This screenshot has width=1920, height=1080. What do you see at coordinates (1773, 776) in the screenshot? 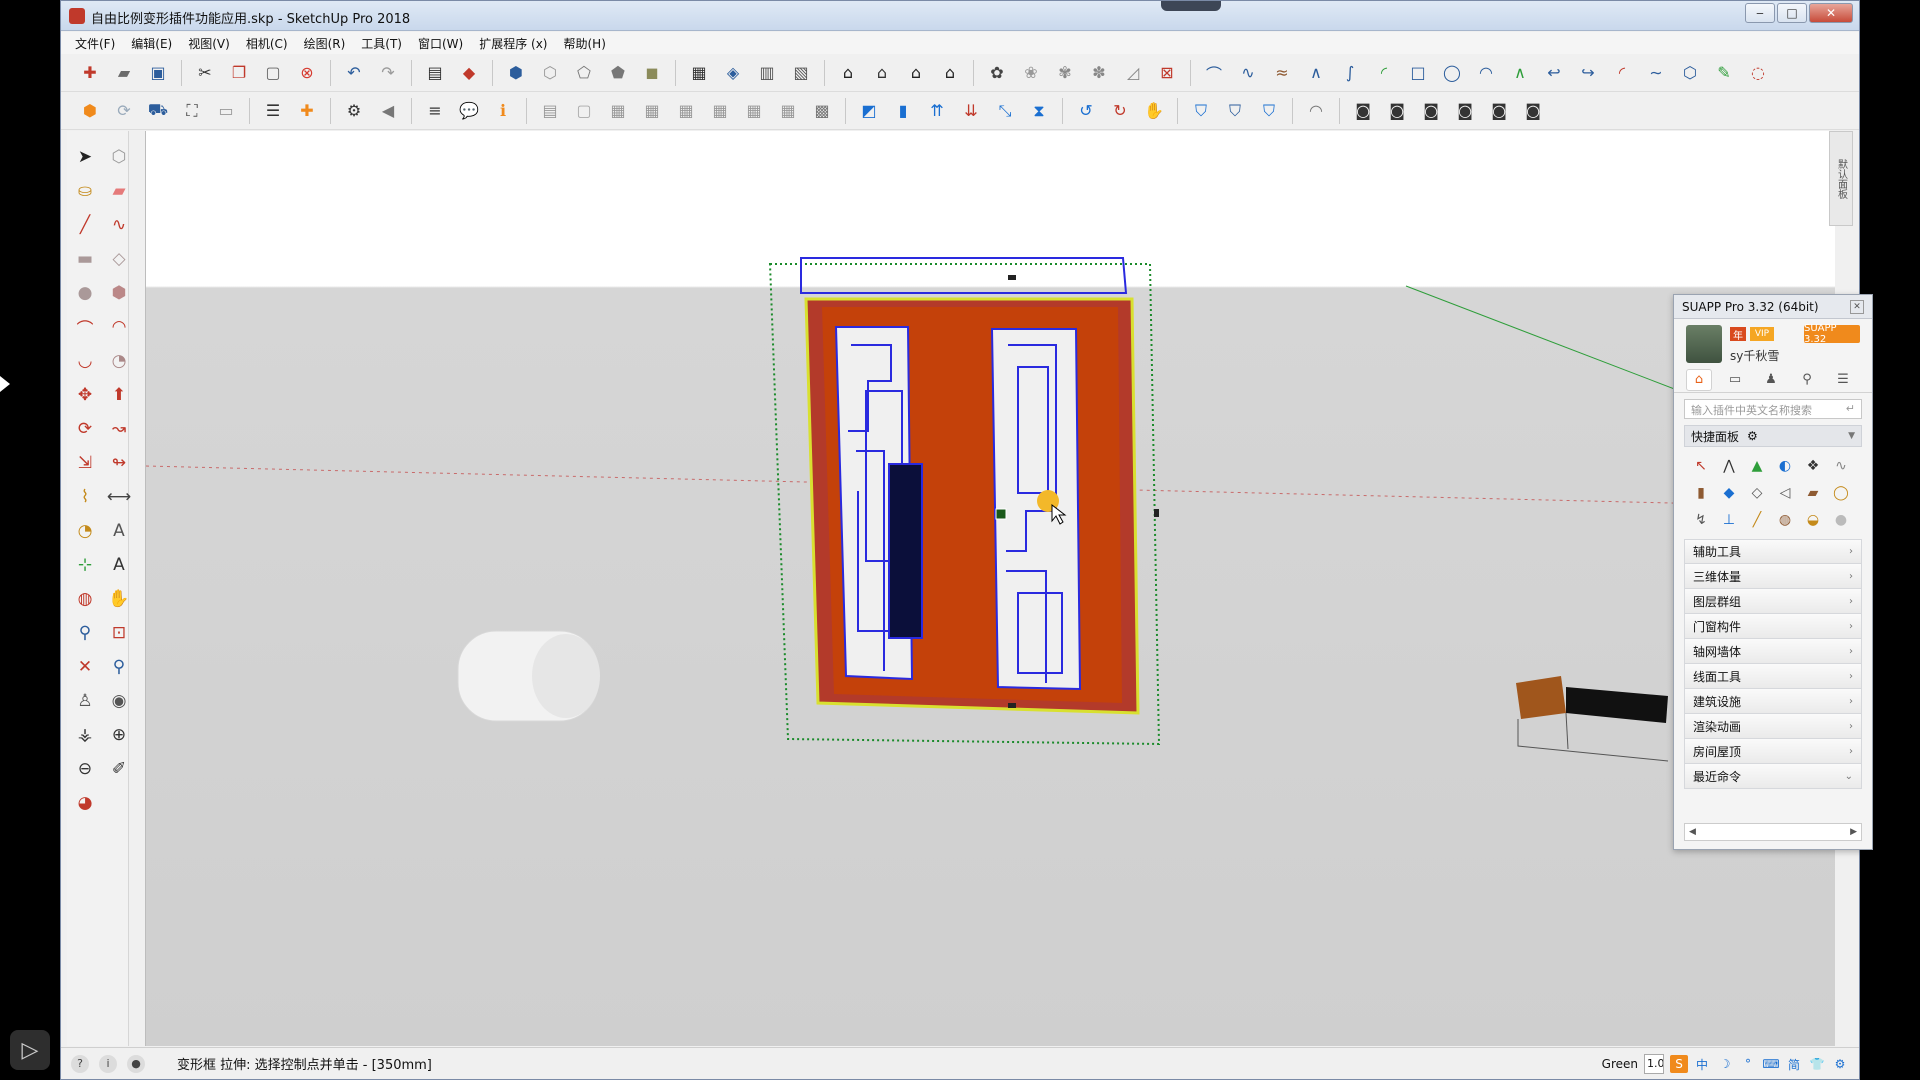
I see `category-item: 最近命令 ⌄` at bounding box center [1773, 776].